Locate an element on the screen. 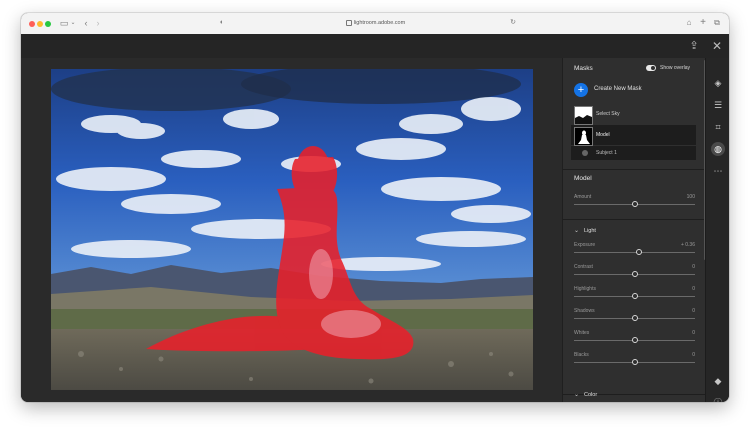  show-overlay-label: Show overlay is located at coordinates (675, 68).